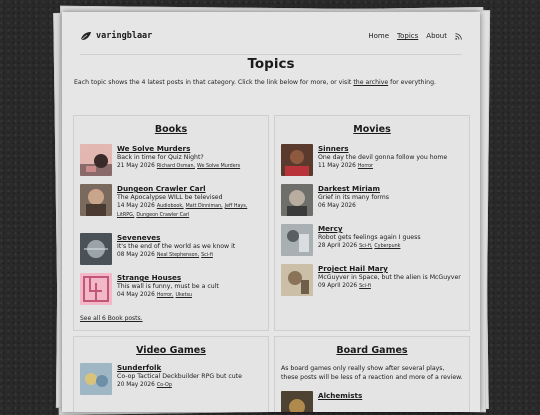 The image size is (540, 415). Describe the element at coordinates (136, 295) in the screenshot. I see `post-date: 04 May 2026` at that location.